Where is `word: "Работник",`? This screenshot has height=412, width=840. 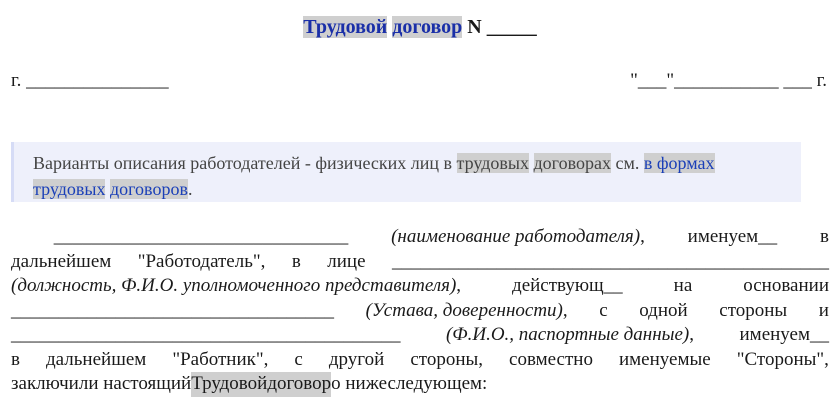 word: "Работник", is located at coordinates (220, 359).